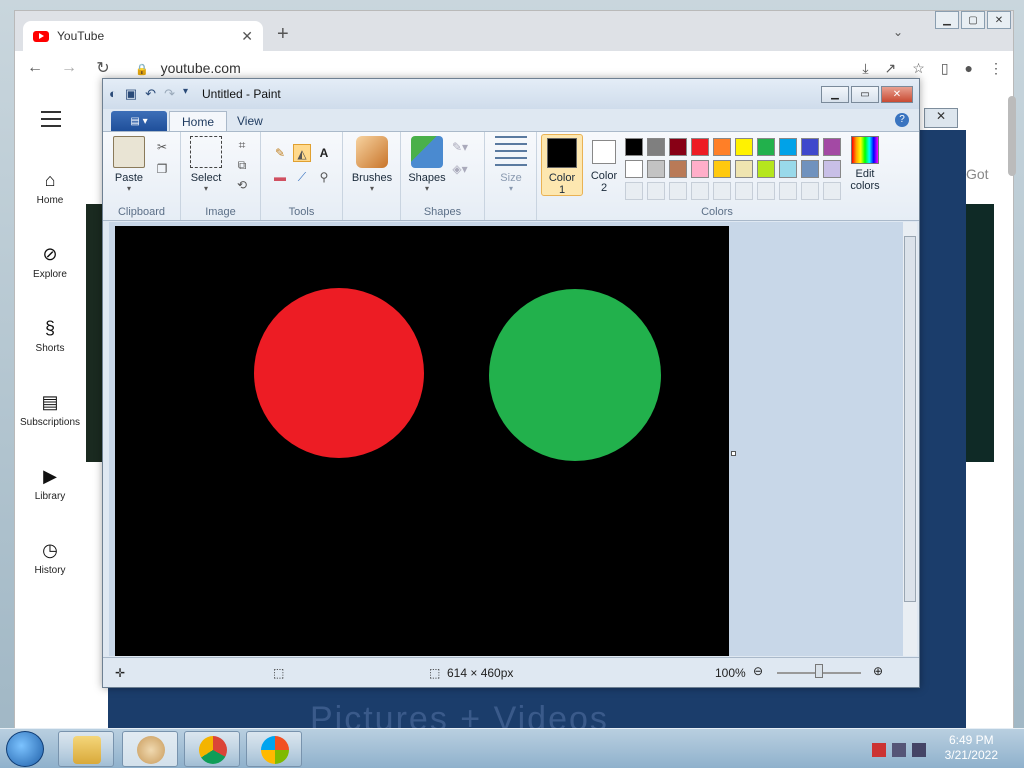  What do you see at coordinates (280, 177) in the screenshot?
I see `eraser-icon: ▬` at bounding box center [280, 177].